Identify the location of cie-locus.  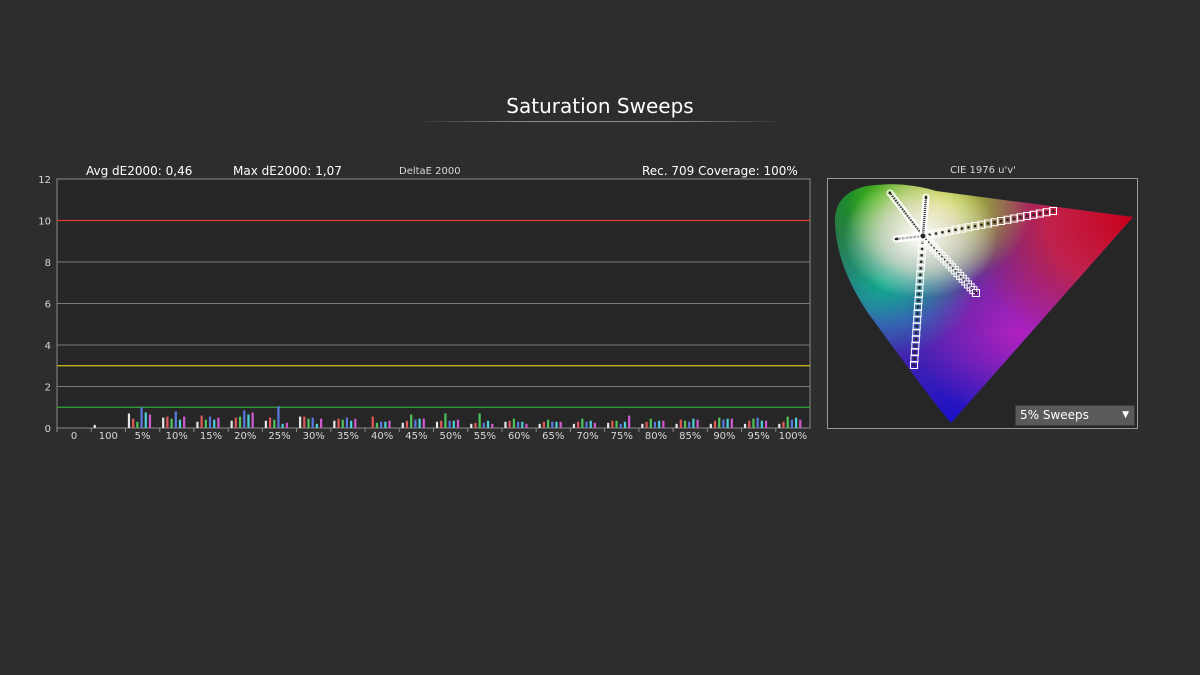
(983, 303).